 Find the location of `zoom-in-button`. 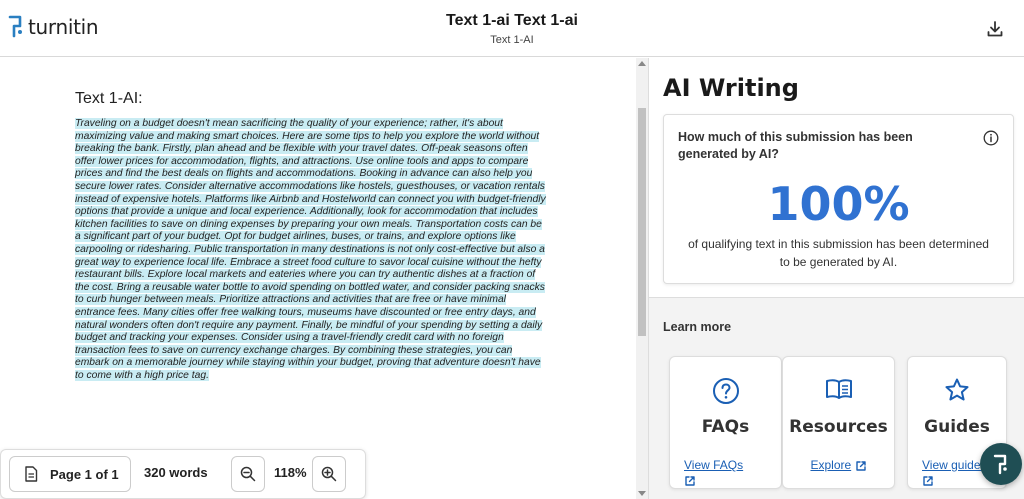

zoom-in-button is located at coordinates (329, 474).